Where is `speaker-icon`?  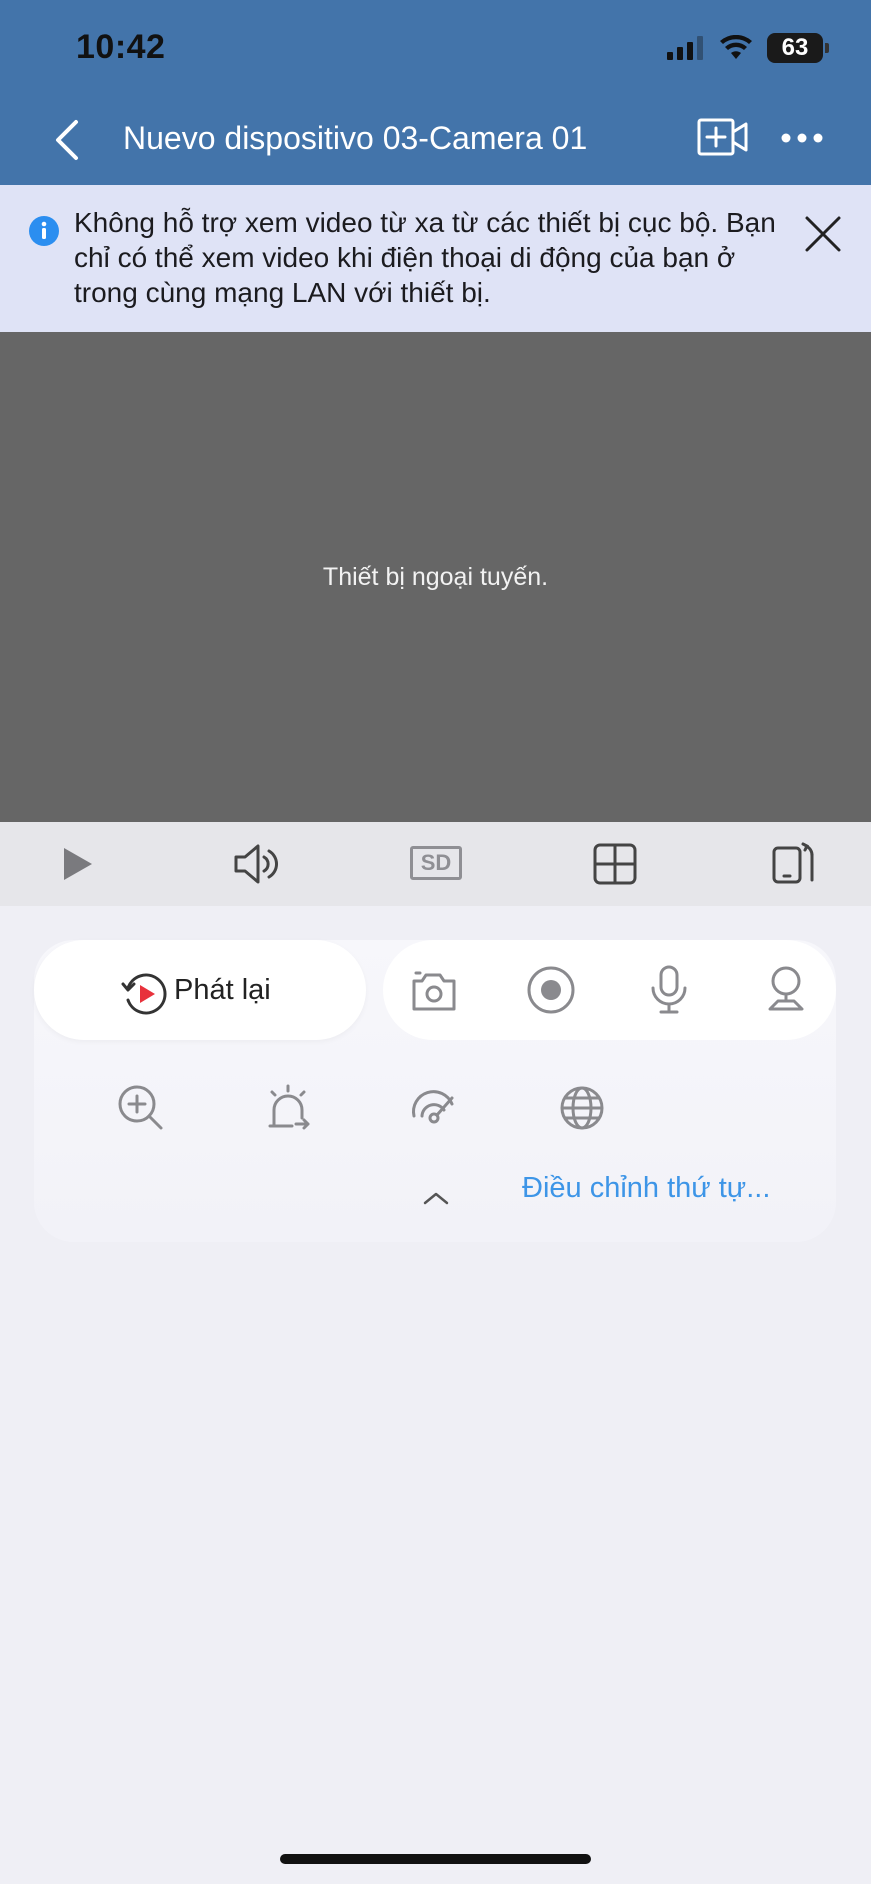
speaker-icon is located at coordinates (257, 864).